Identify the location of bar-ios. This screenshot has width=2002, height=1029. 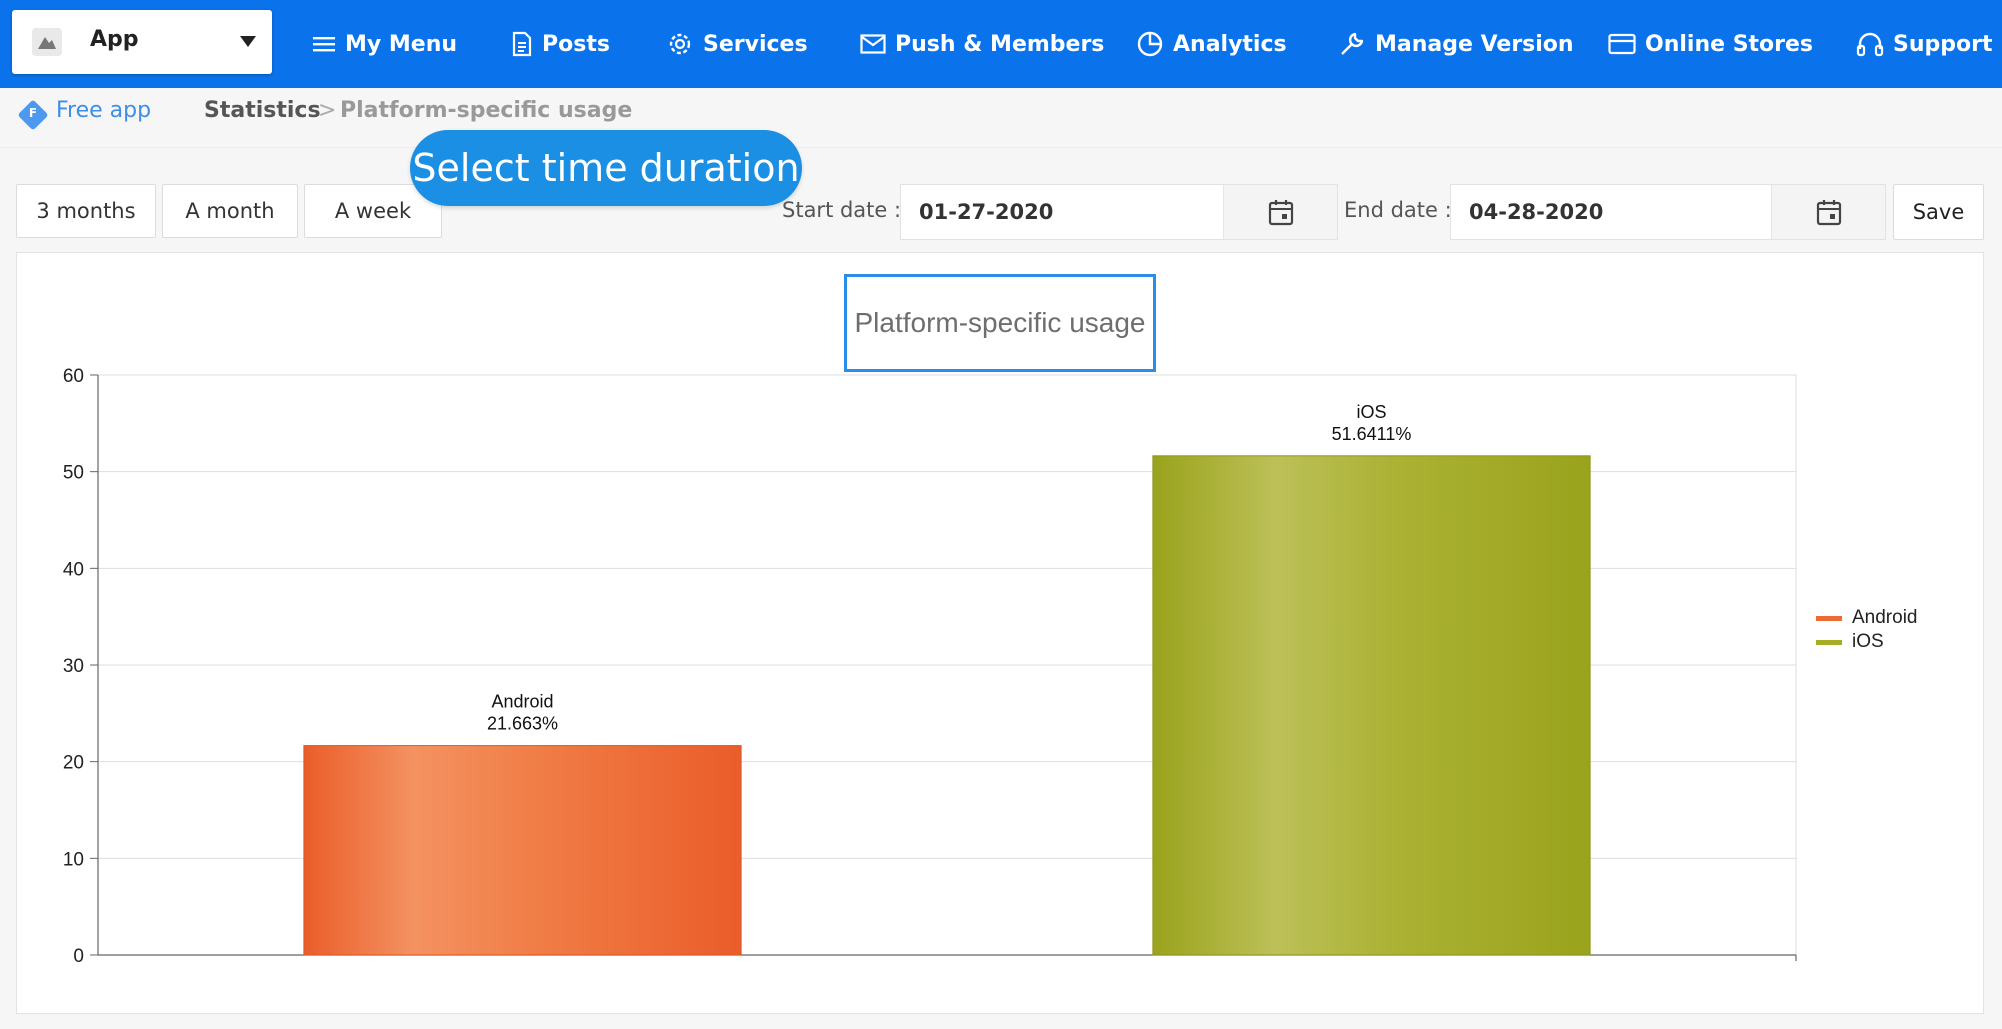
(1371, 705).